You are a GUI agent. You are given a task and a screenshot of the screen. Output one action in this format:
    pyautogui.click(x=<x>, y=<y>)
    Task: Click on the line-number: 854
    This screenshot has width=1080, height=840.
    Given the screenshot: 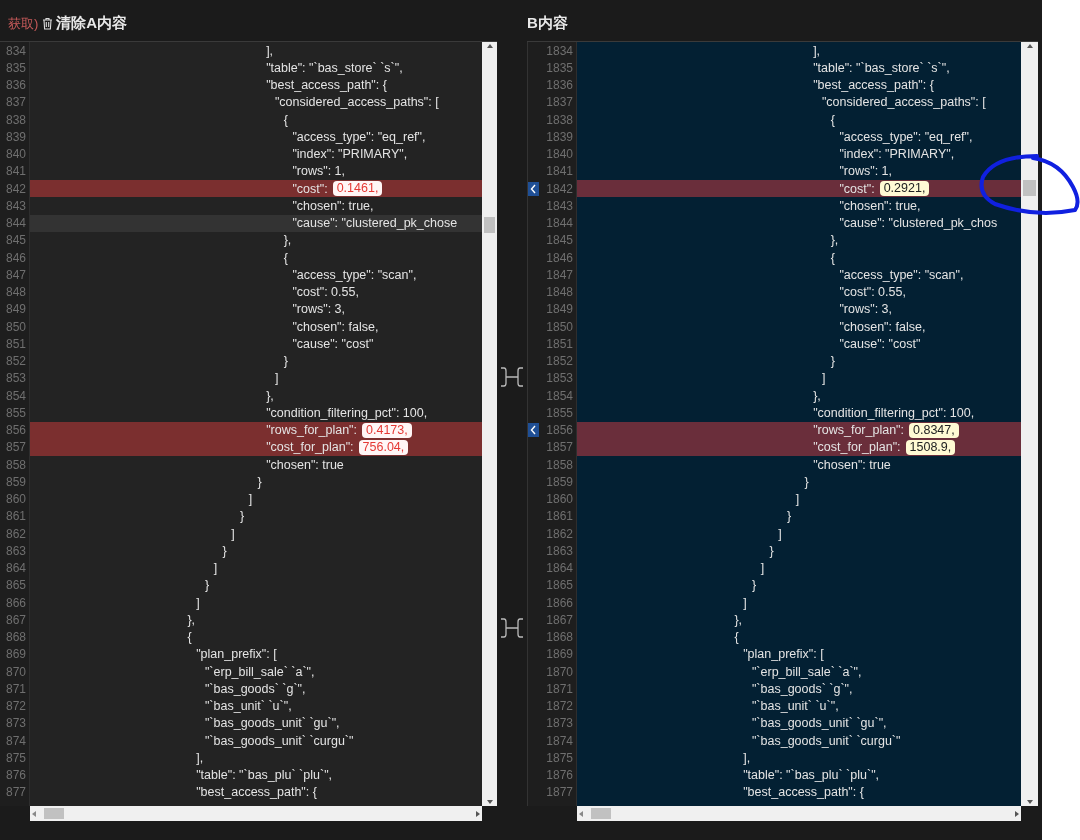 What is the action you would take?
    pyautogui.click(x=16, y=395)
    